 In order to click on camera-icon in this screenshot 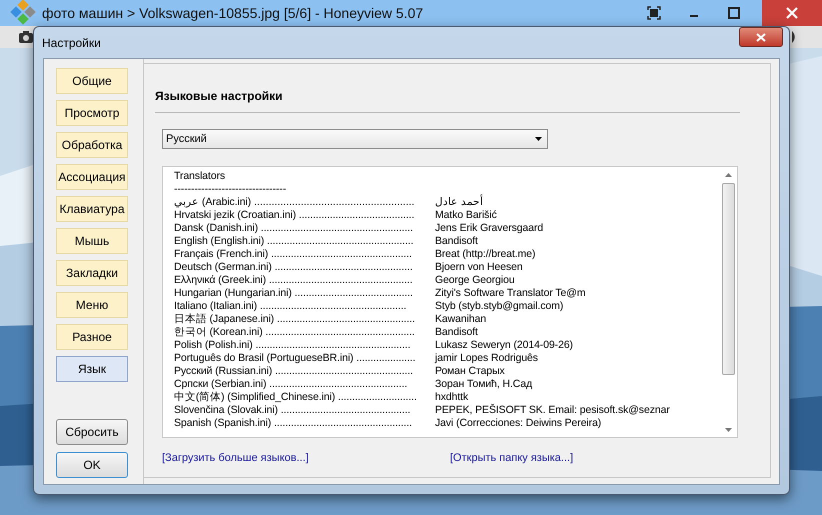, I will do `click(26, 37)`.